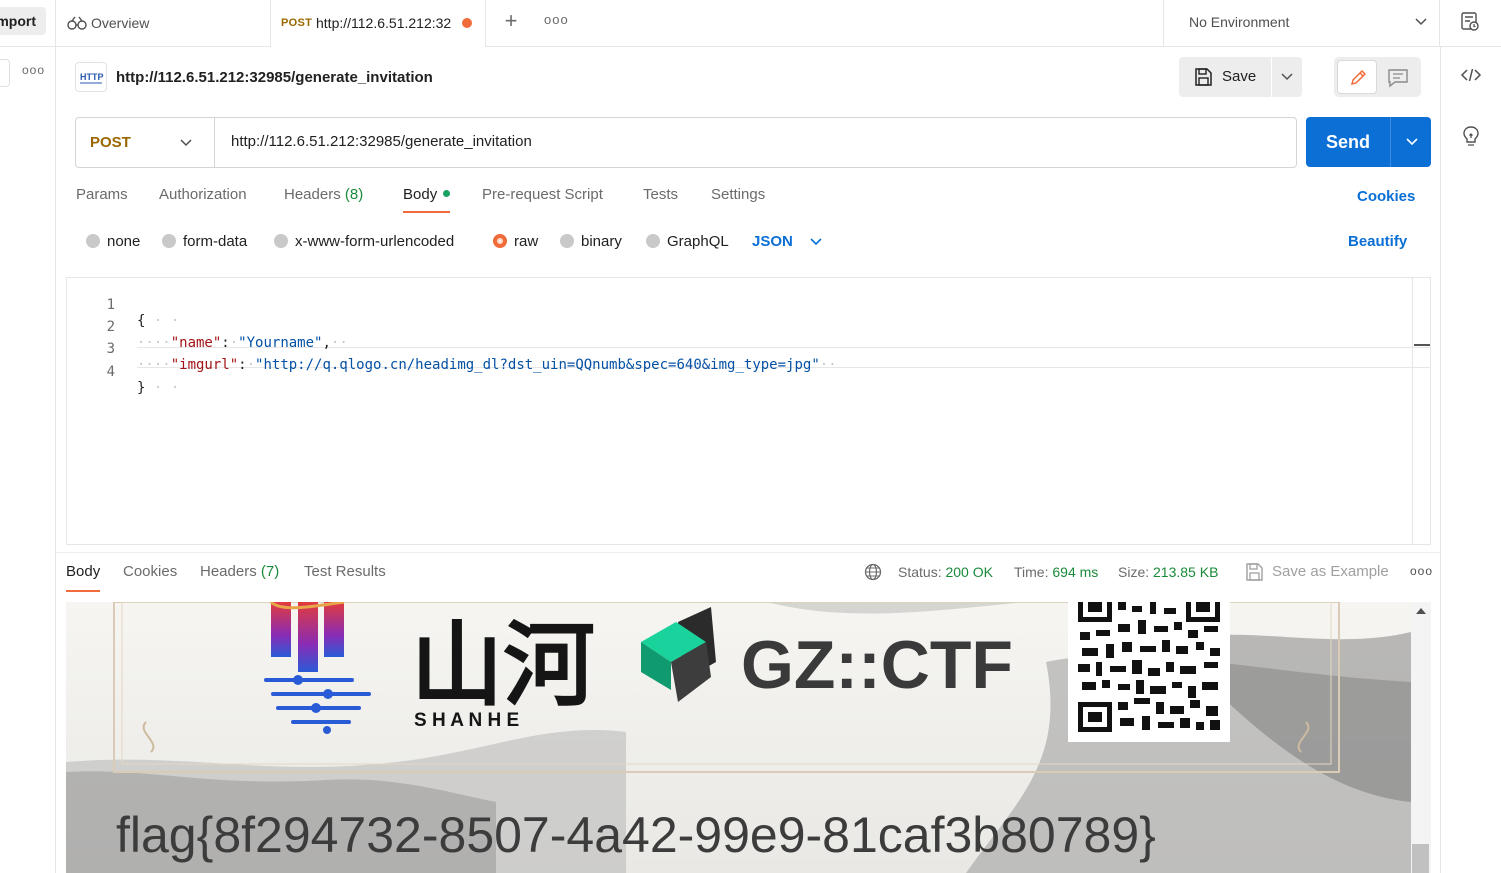  What do you see at coordinates (1421, 737) in the screenshot?
I see `response-scrollbar` at bounding box center [1421, 737].